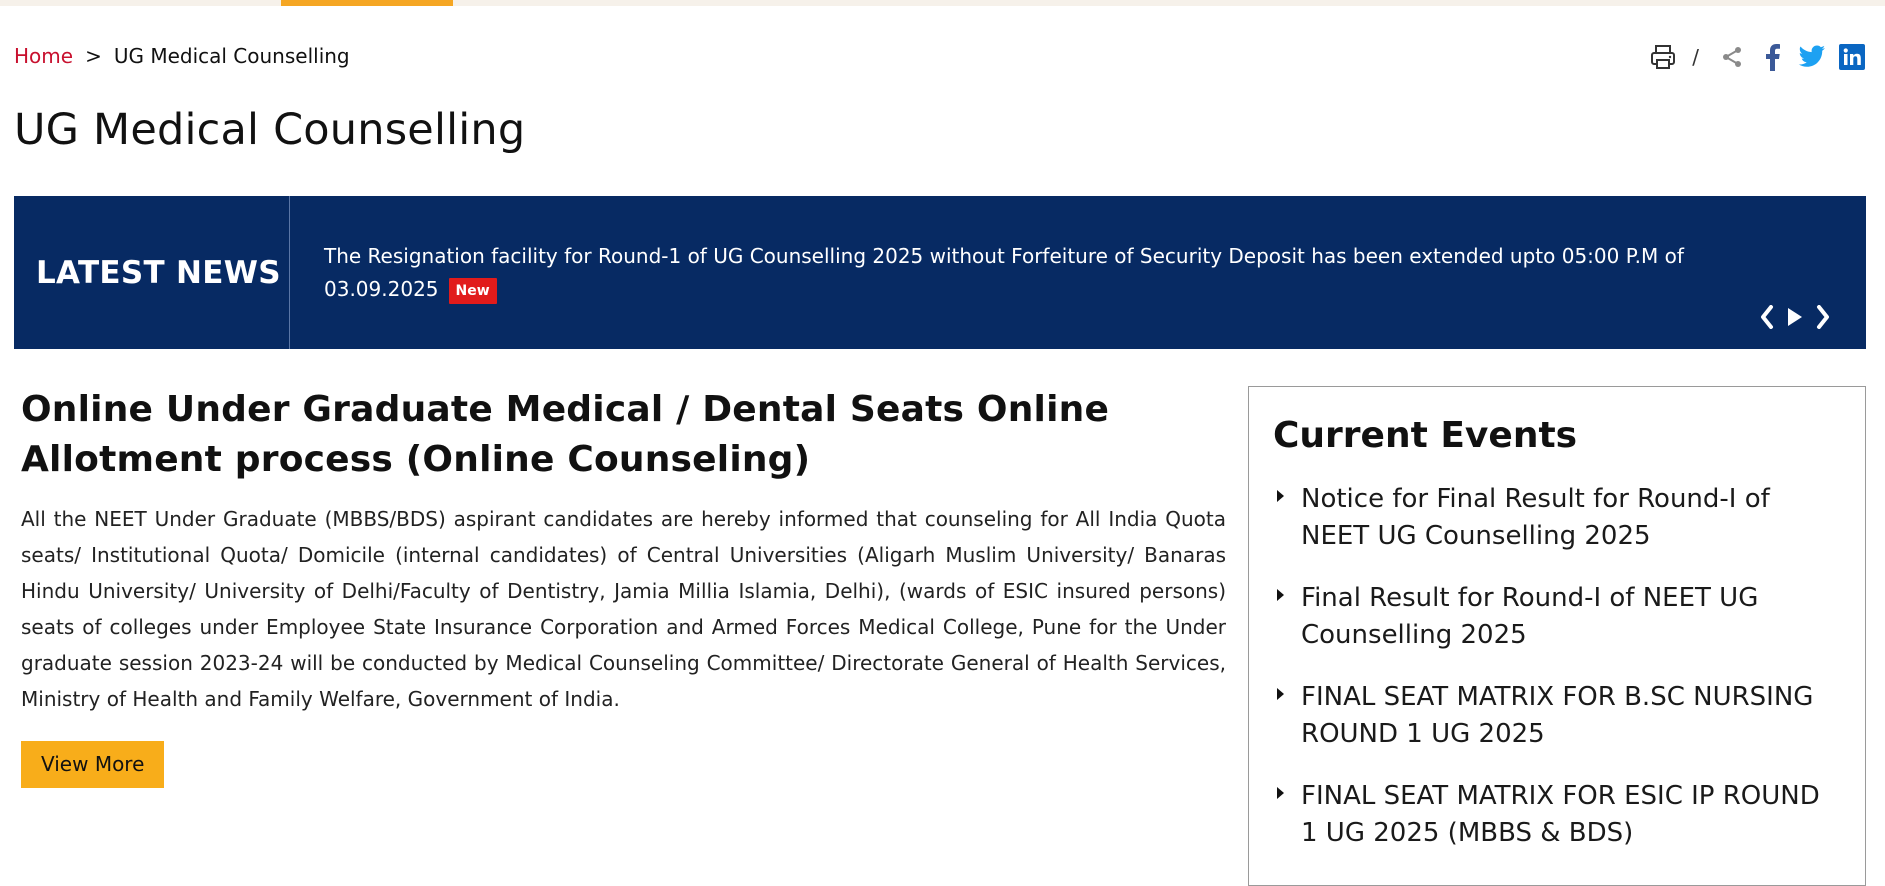 This screenshot has height=886, width=1885. I want to click on facebook-icon, so click(1772, 57).